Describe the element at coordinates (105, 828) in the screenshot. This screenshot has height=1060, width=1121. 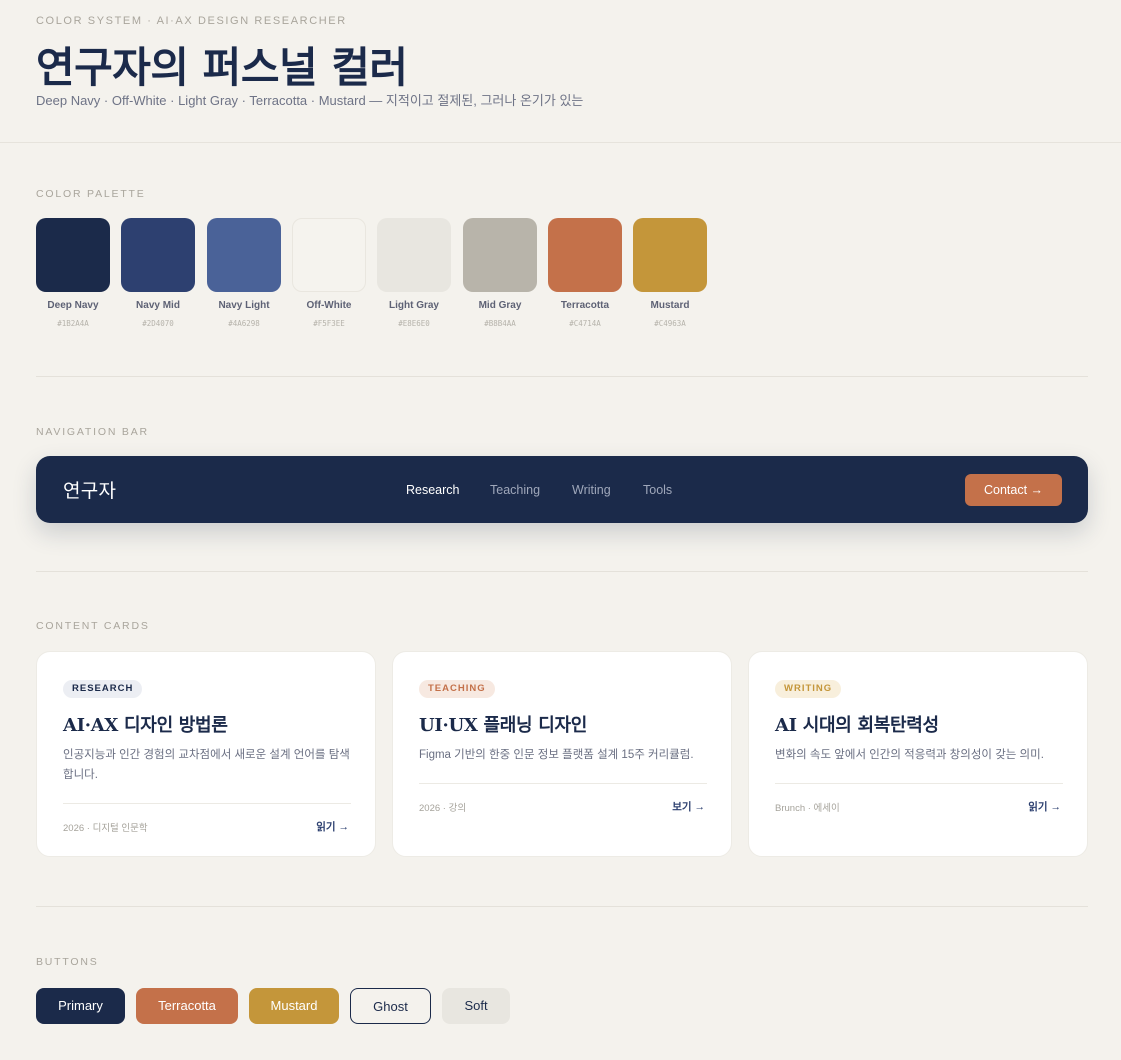
I see `card-meta: 2026 · 디지털 인문학` at that location.